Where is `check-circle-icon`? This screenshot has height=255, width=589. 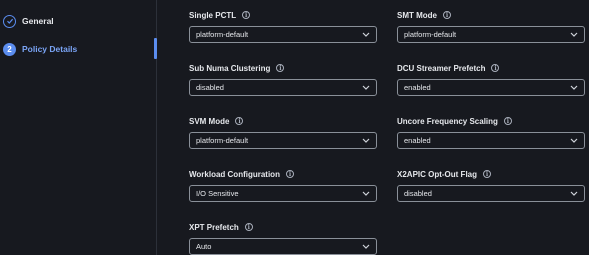 check-circle-icon is located at coordinates (9, 21).